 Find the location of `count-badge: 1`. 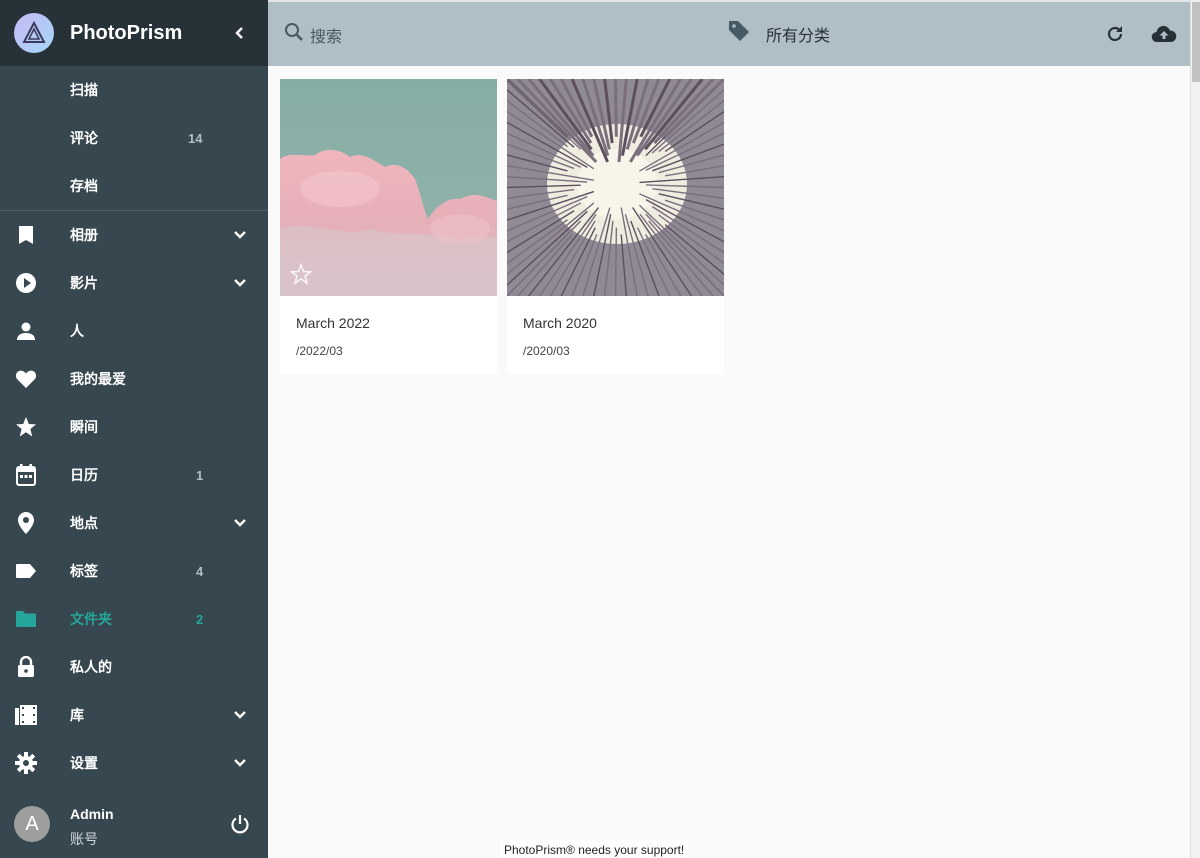

count-badge: 1 is located at coordinates (200, 475).